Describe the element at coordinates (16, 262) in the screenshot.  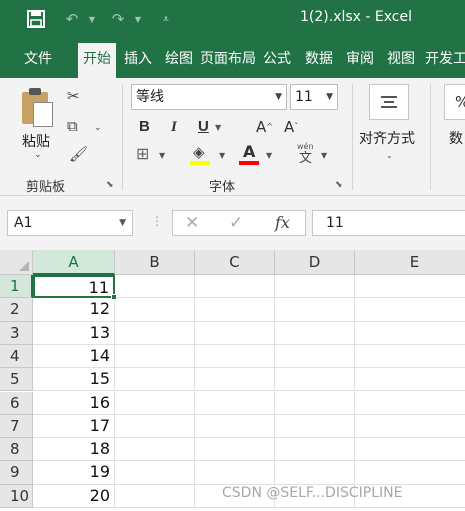
I see `select-all-button` at that location.